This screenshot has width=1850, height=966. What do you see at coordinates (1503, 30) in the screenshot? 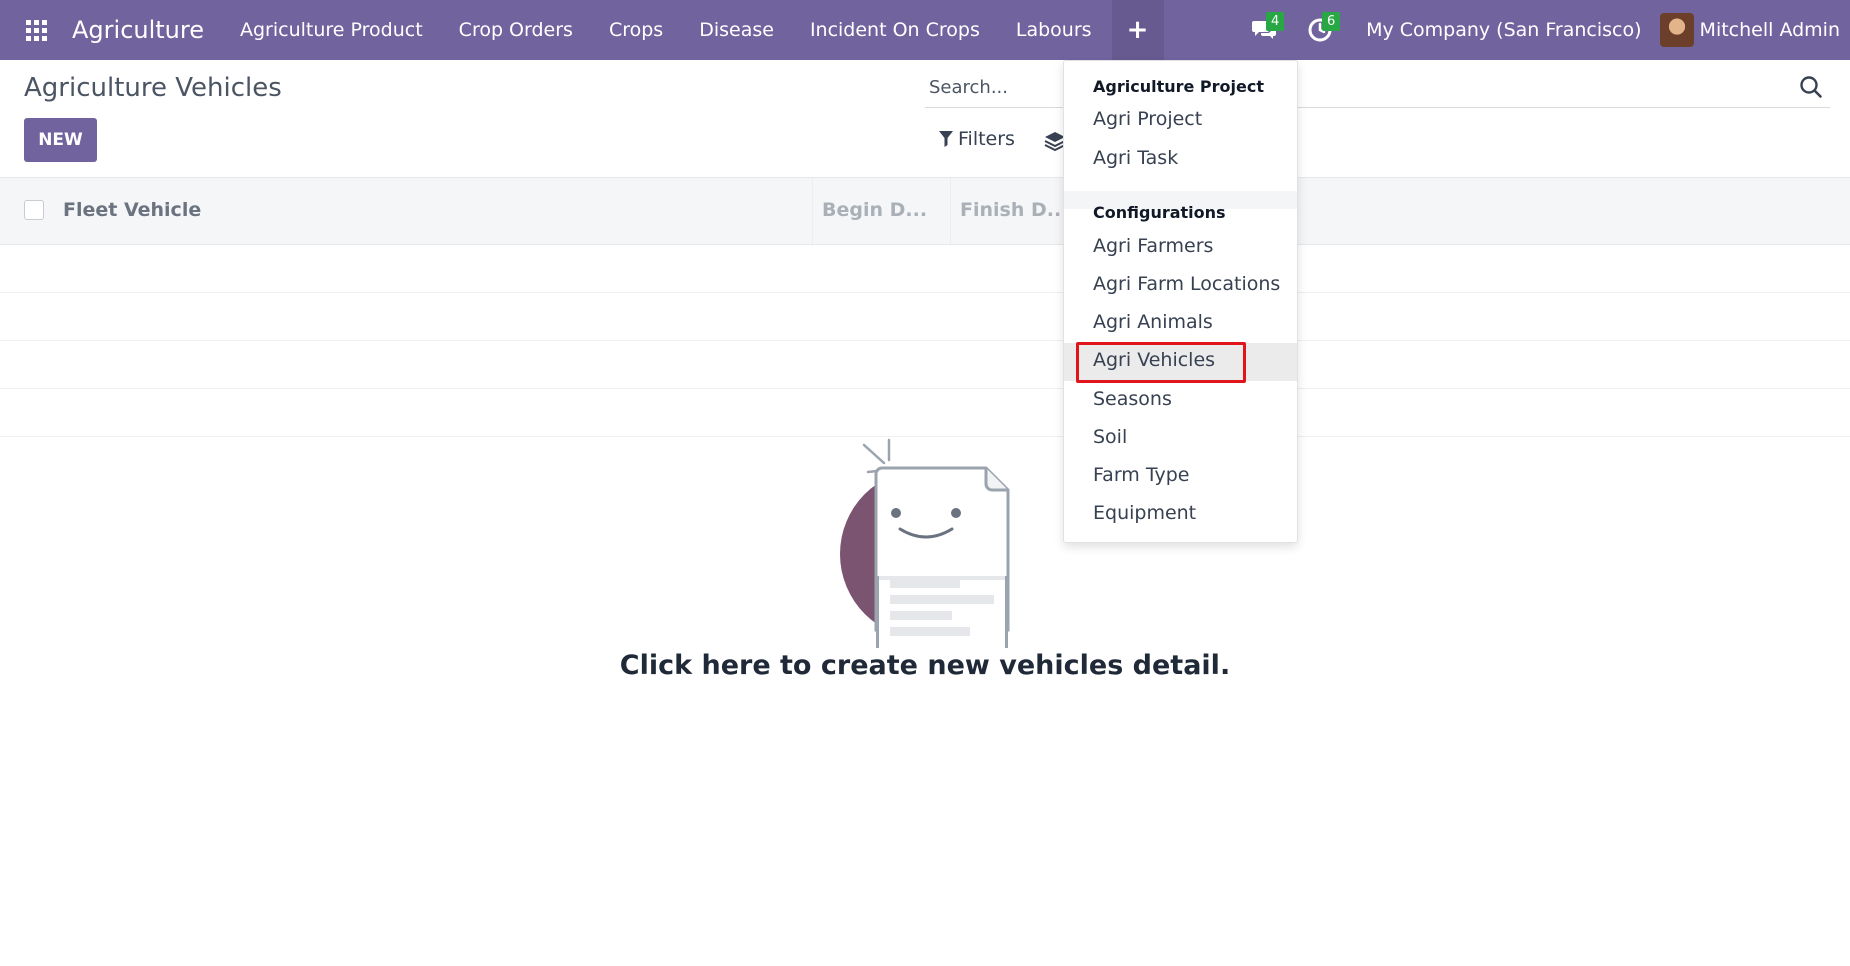
I see `company-switcher: My Company (San Francisco)` at bounding box center [1503, 30].